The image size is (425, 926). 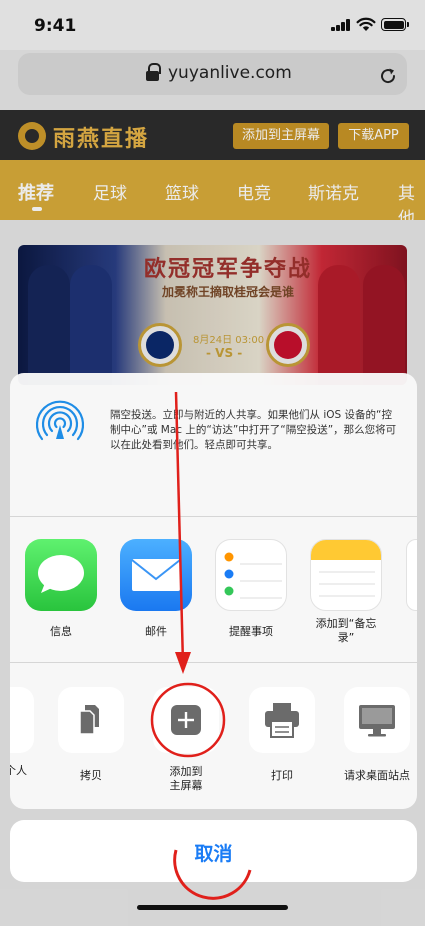 I want to click on request-desktop-site-button, so click(x=377, y=720).